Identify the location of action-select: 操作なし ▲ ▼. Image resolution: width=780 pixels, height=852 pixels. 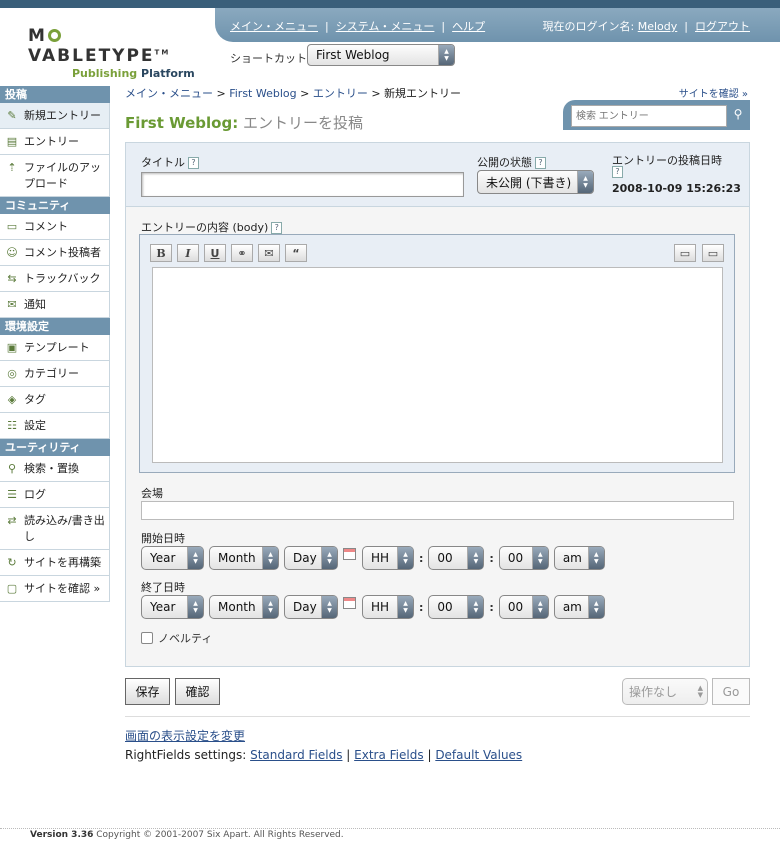
(665, 691).